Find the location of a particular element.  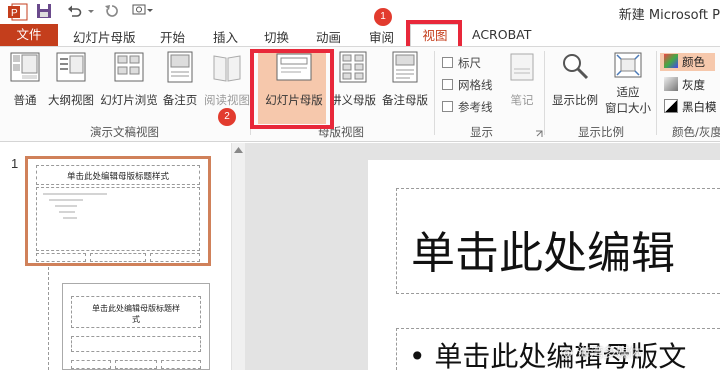

ruler-checkbox: 标尺 is located at coordinates (461, 63).